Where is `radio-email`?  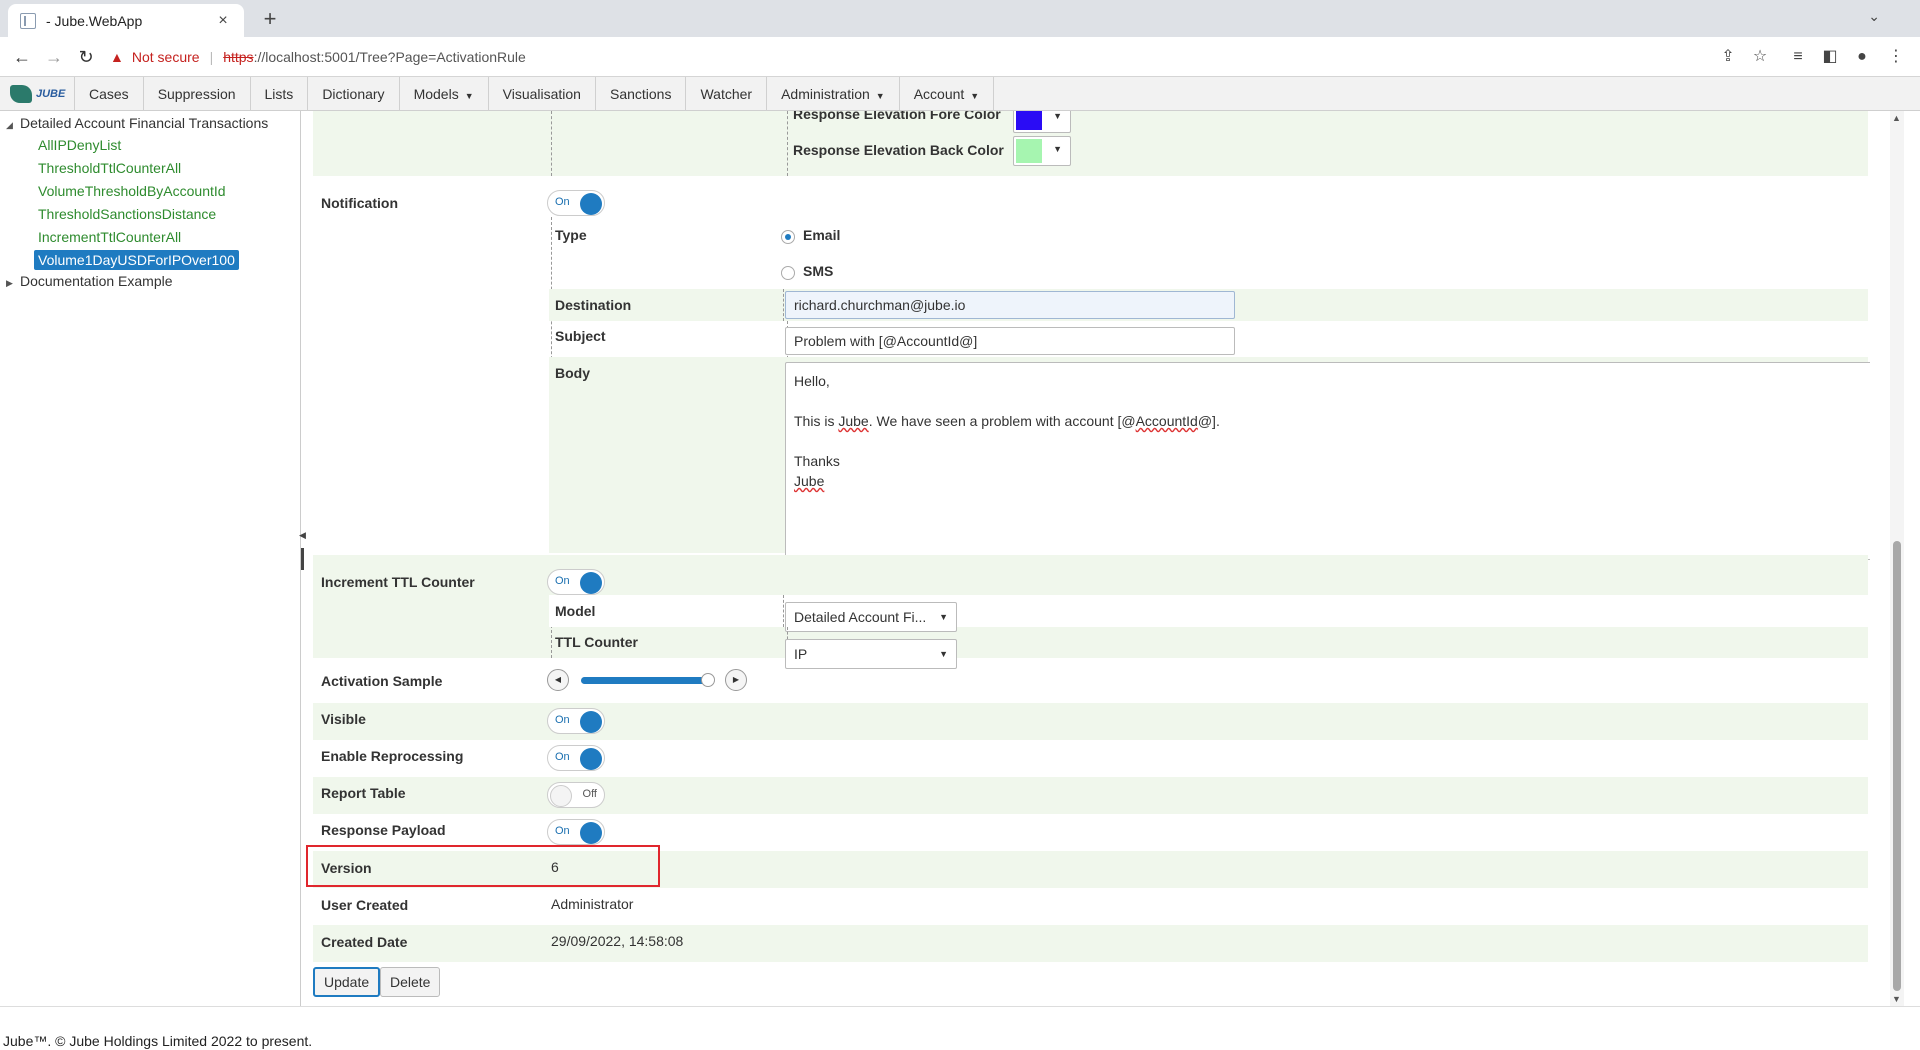 radio-email is located at coordinates (788, 237).